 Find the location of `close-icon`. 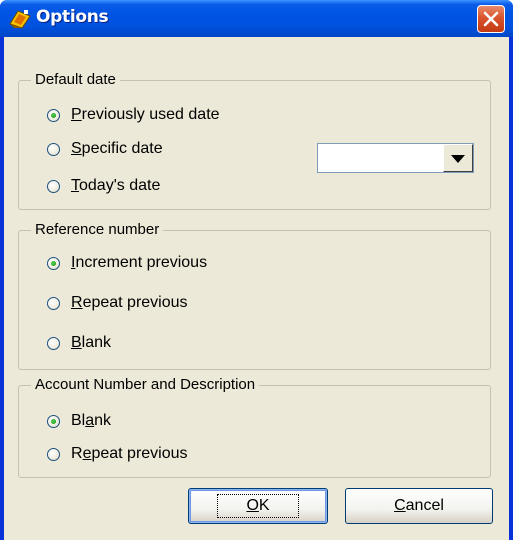

close-icon is located at coordinates (491, 19).